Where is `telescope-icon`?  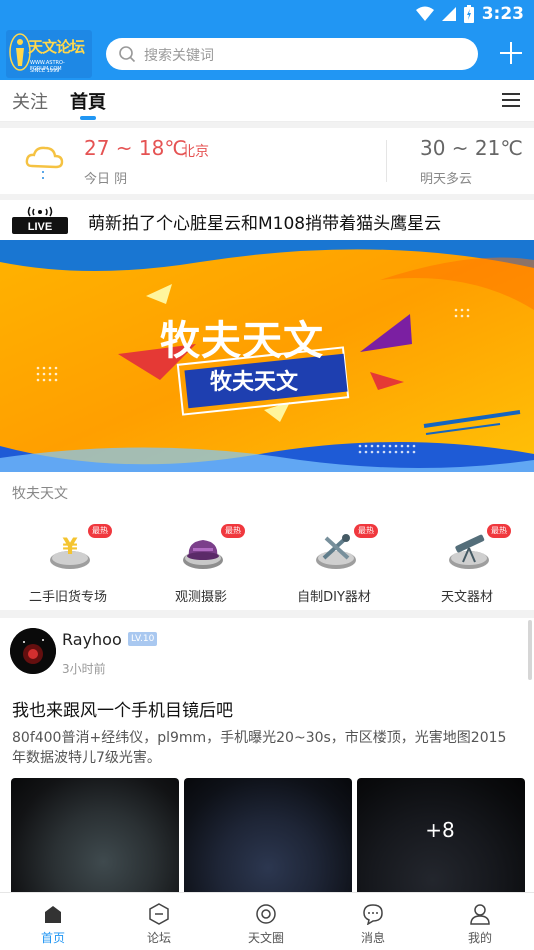 telescope-icon is located at coordinates (469, 551).